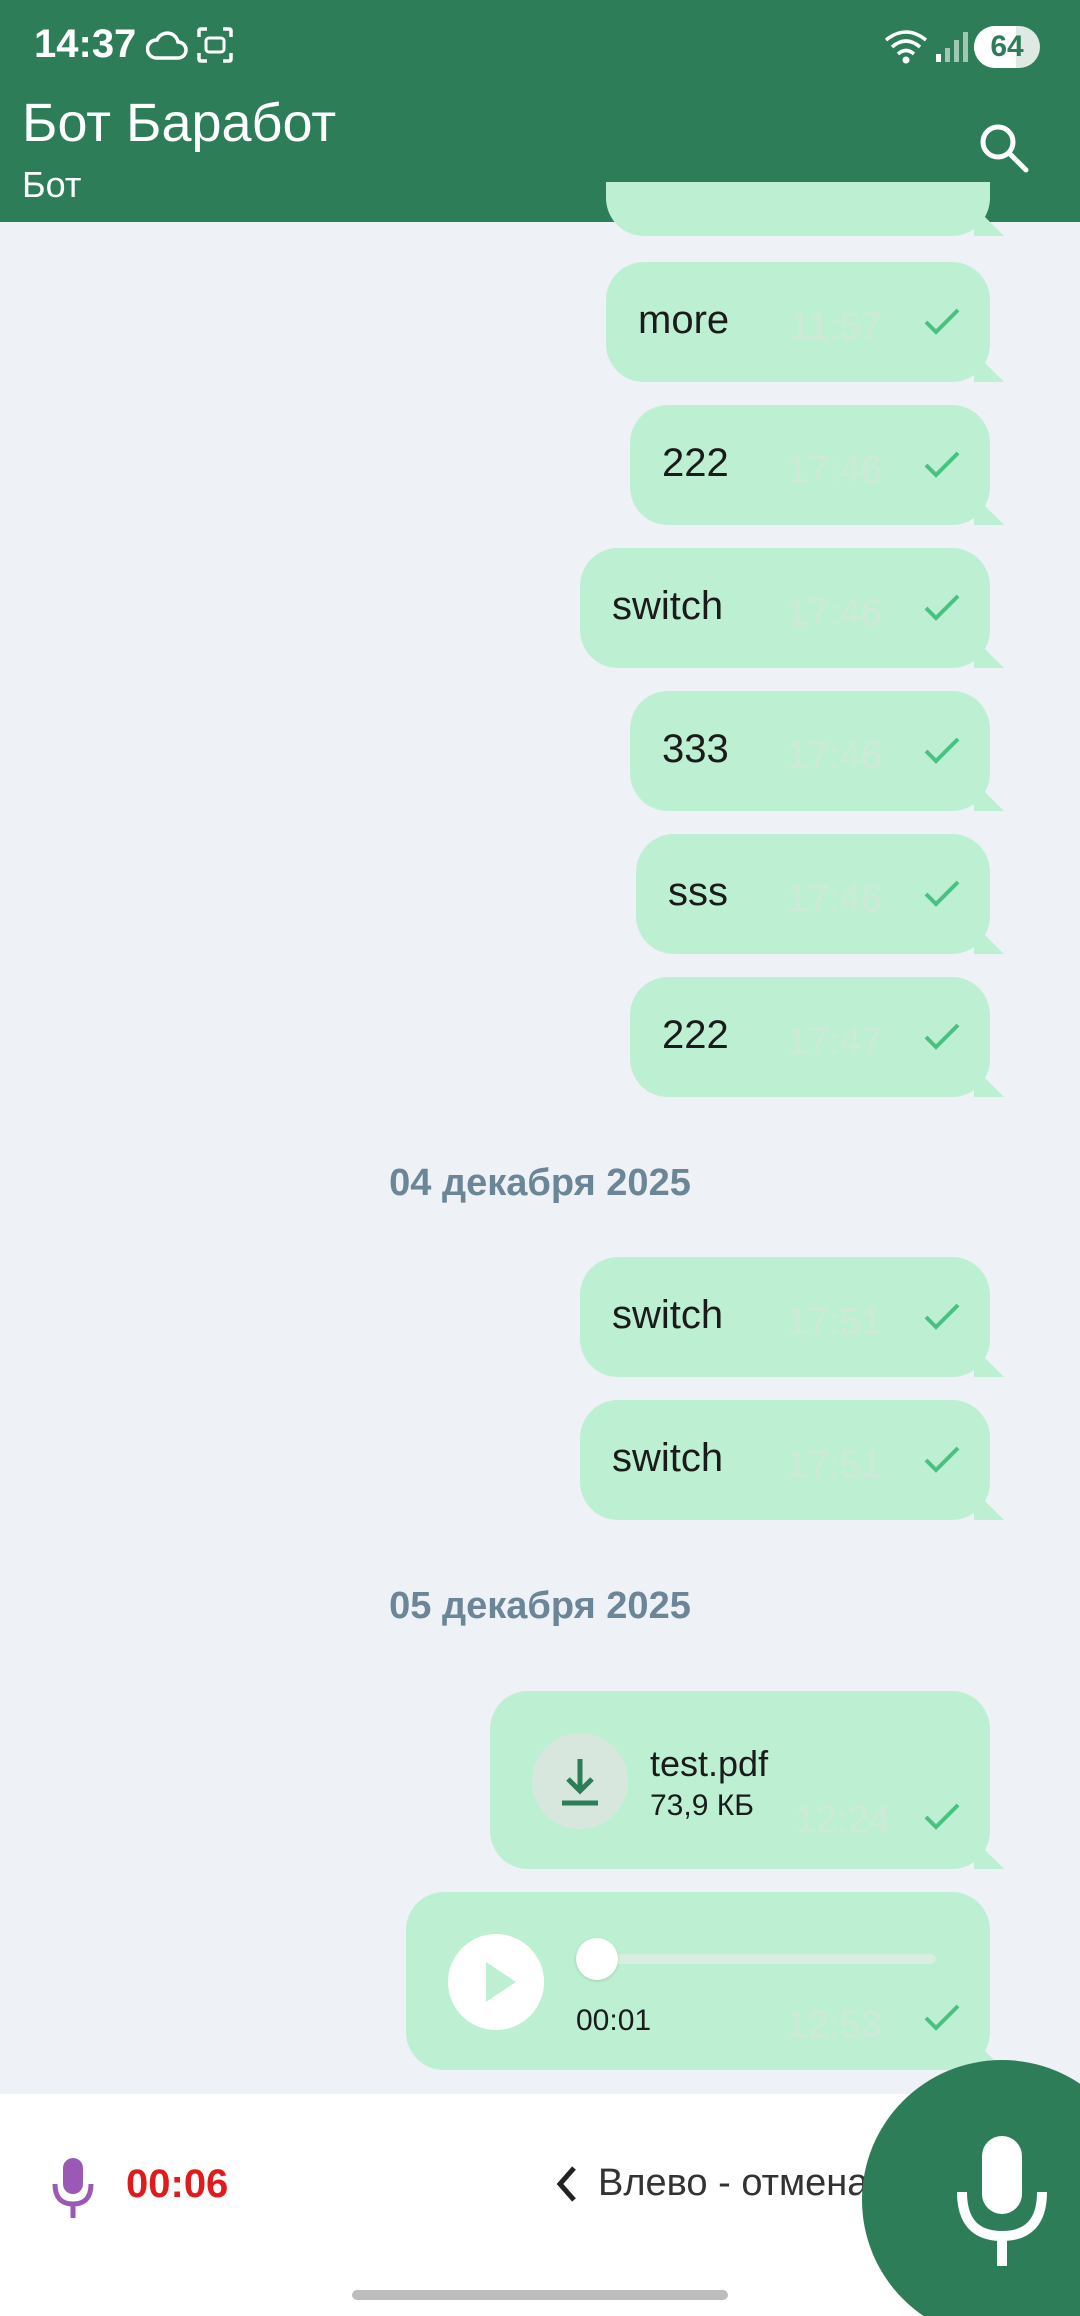 Image resolution: width=1080 pixels, height=2316 pixels. Describe the element at coordinates (684, 320) in the screenshot. I see `message-text: more` at that location.